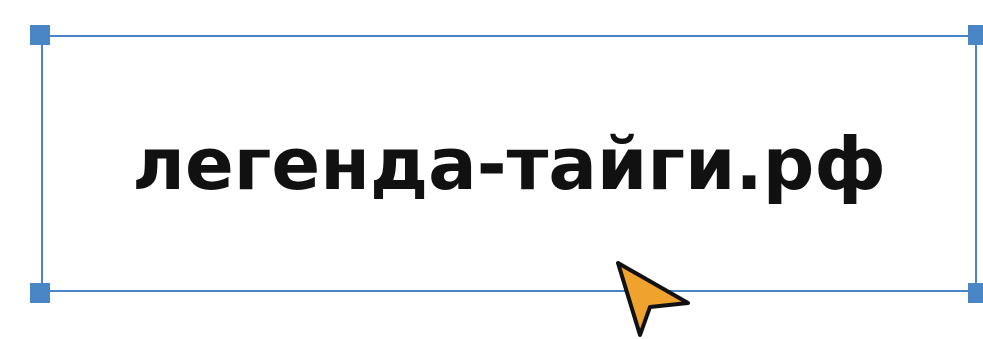 This screenshot has width=983, height=339. Describe the element at coordinates (653, 299) in the screenshot. I see `pointer-arrow-icon` at that location.